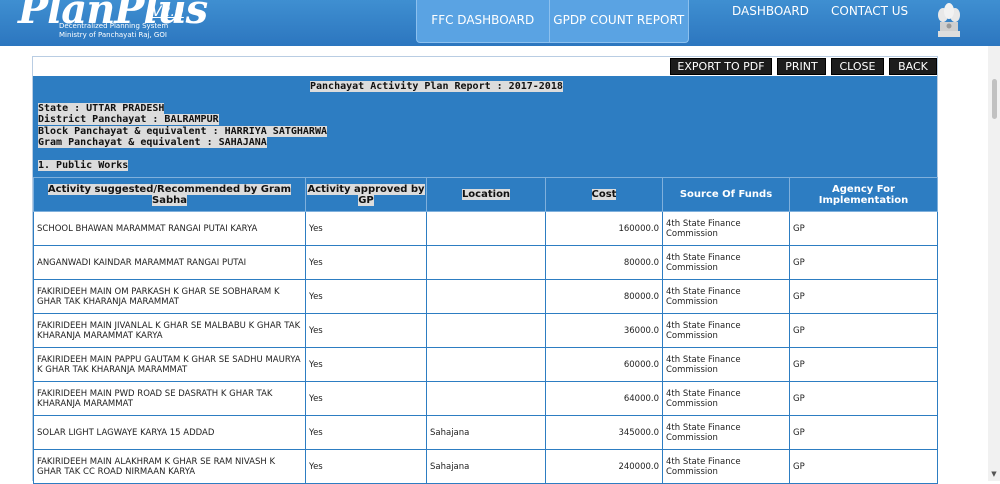 The width and height of the screenshot is (1000, 484). I want to click on cell-cost: 36000.0, so click(604, 330).